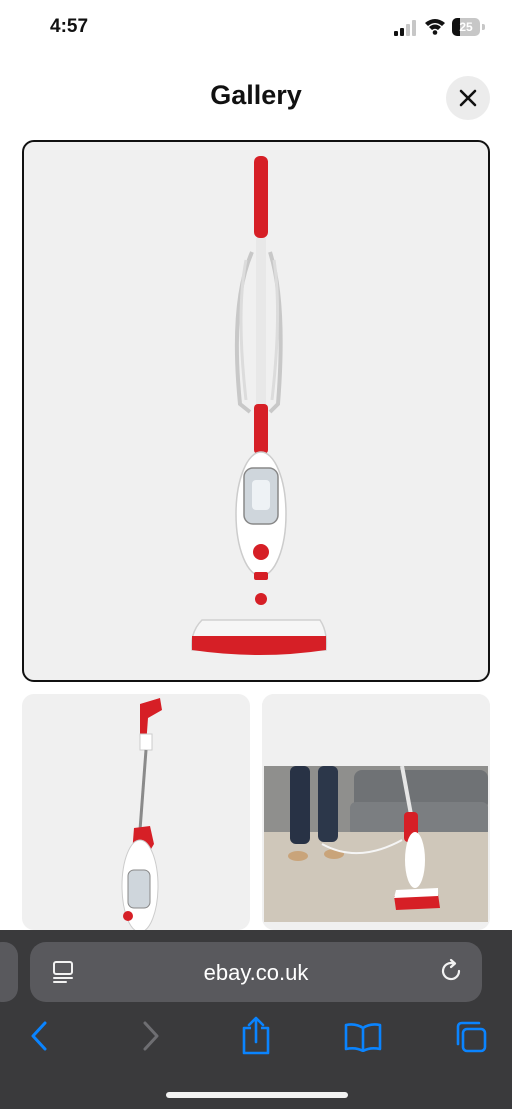 This screenshot has height=1109, width=512. I want to click on home-indicator, so click(257, 1095).